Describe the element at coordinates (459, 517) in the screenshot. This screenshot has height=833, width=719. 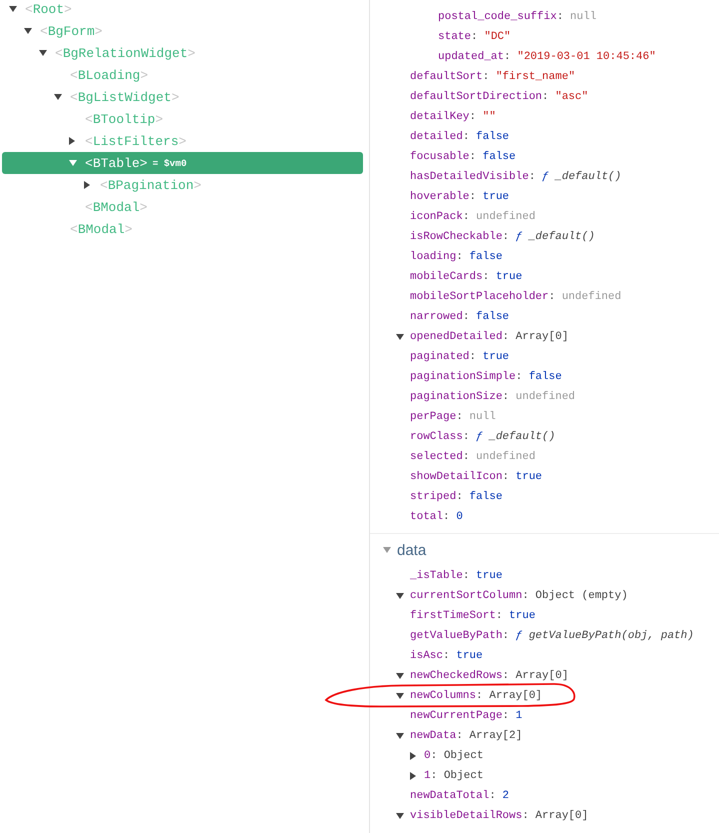
I see `property-value: 0` at that location.